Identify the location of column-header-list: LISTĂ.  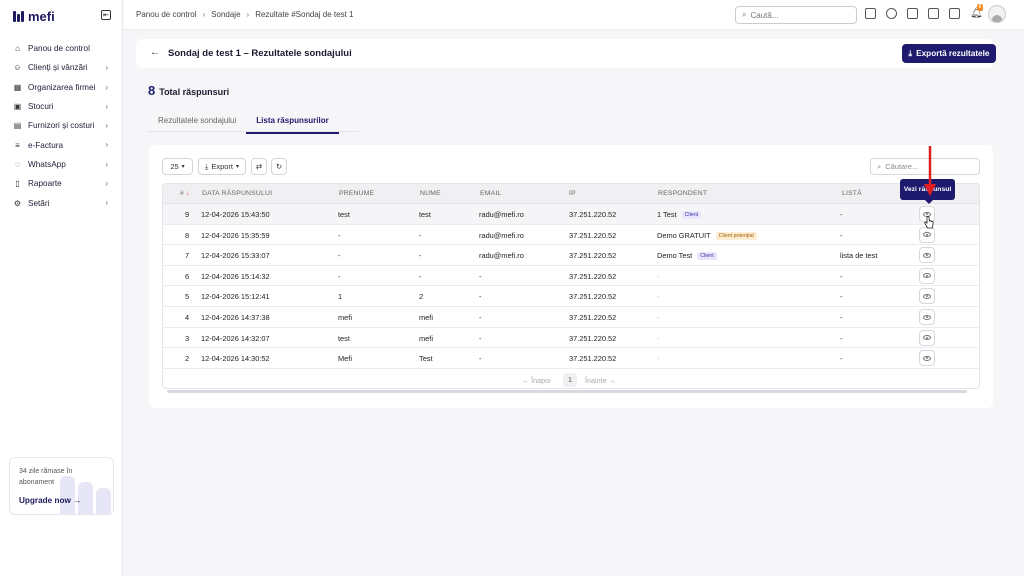
(852, 193).